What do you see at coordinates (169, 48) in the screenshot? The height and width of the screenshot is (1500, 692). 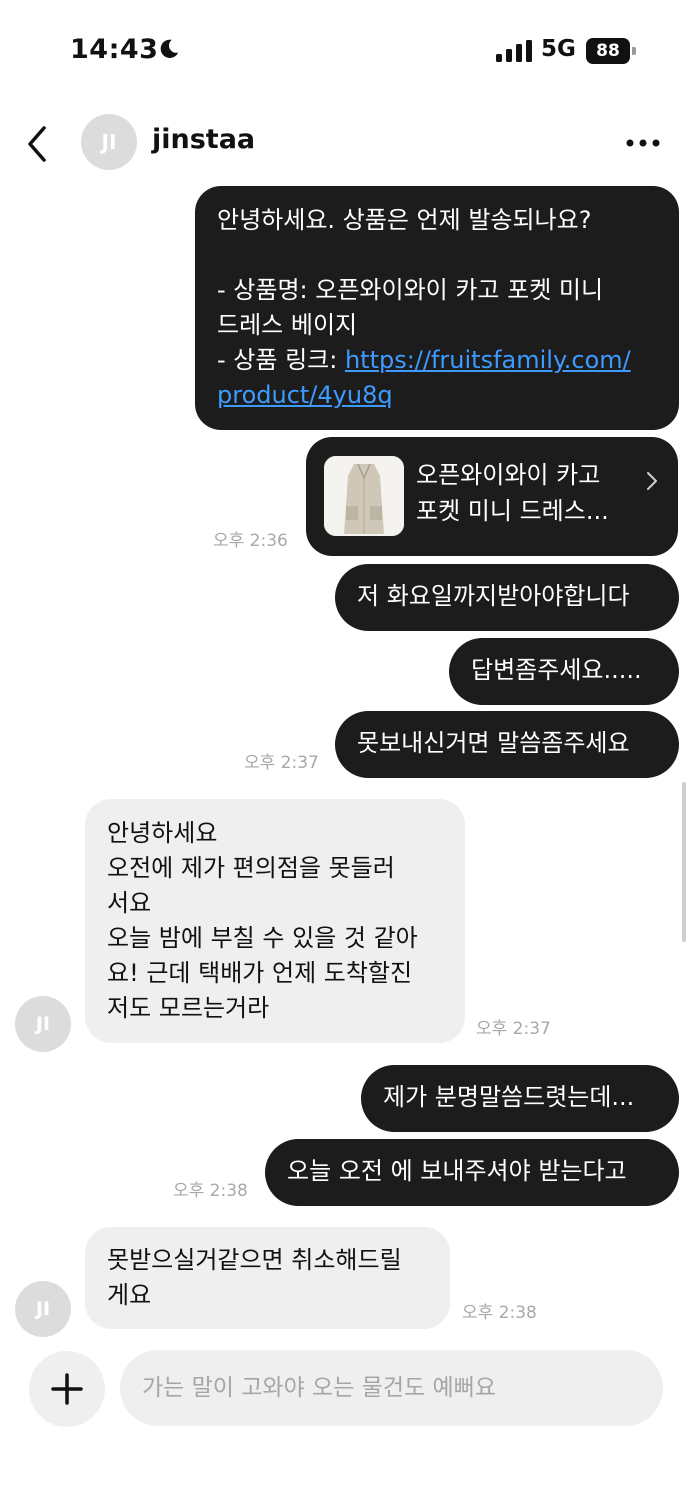 I see `moon-icon` at bounding box center [169, 48].